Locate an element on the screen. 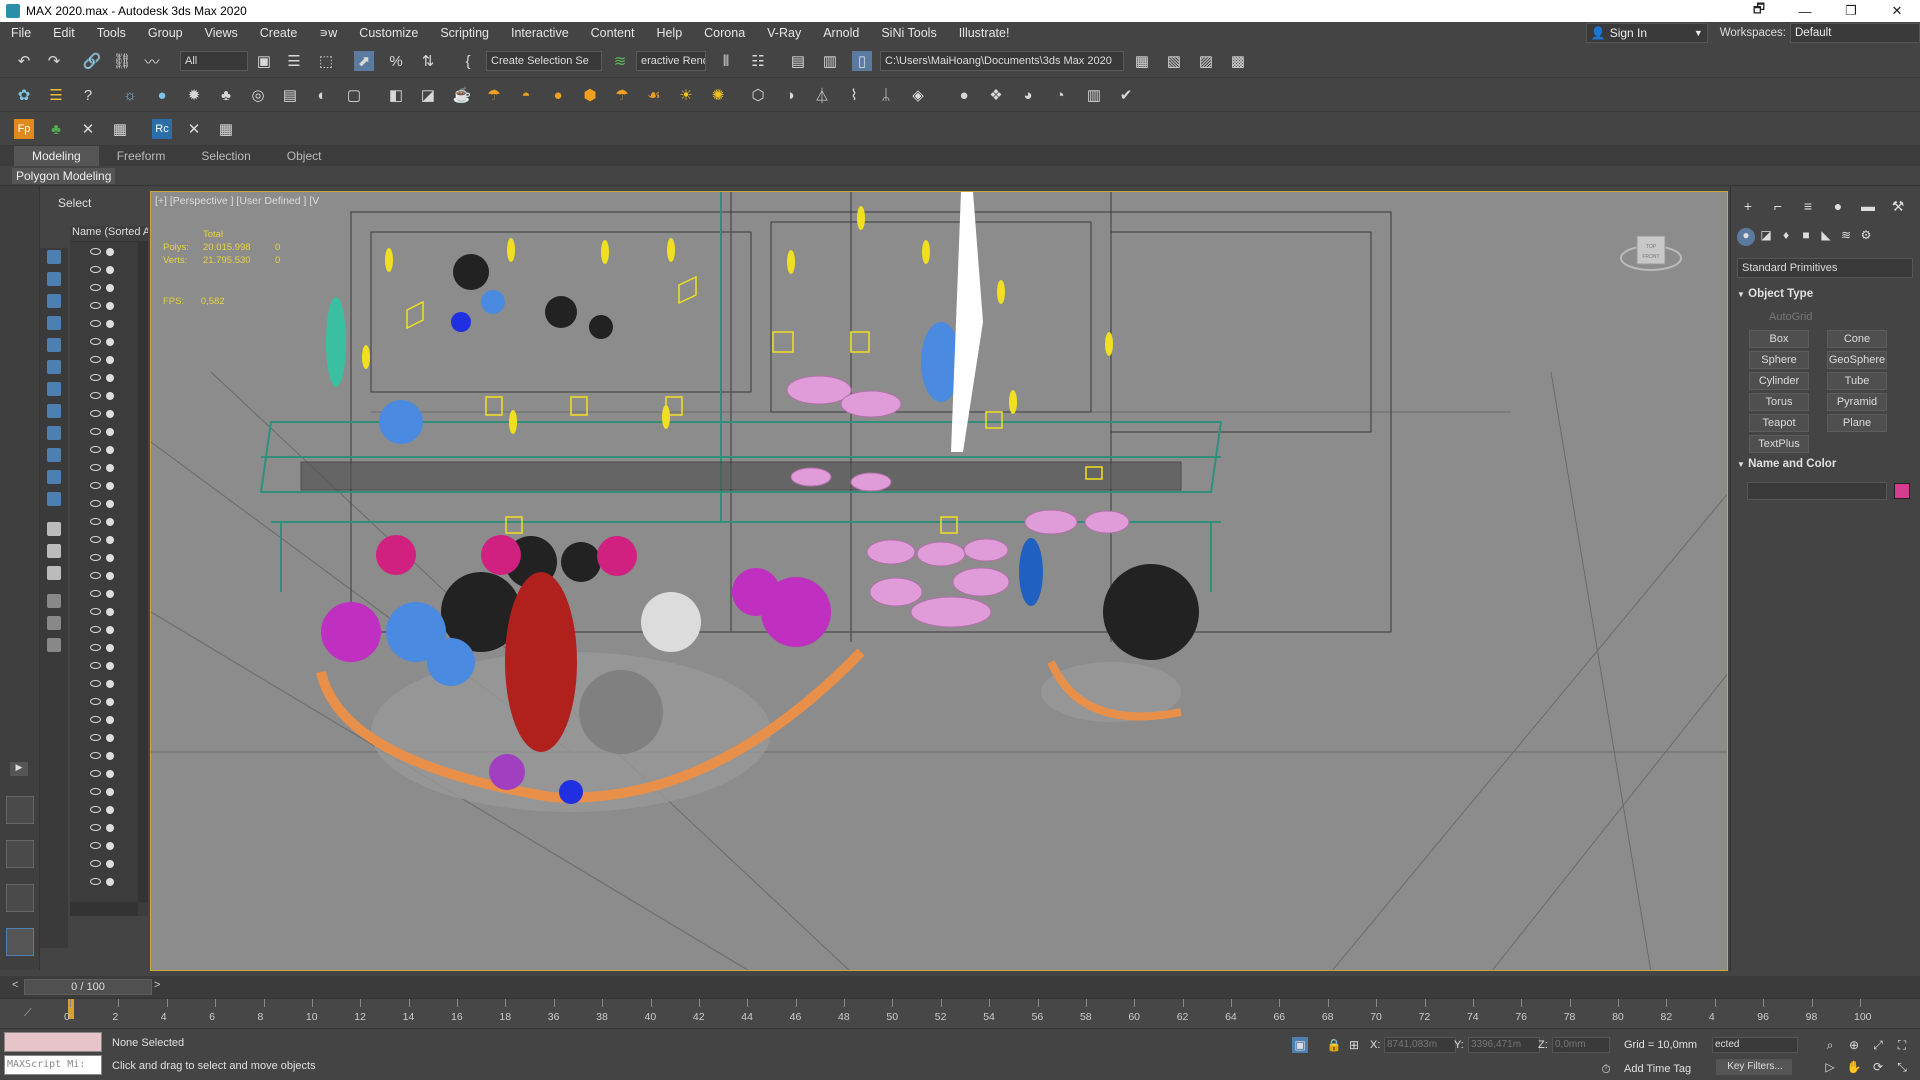 This screenshot has width=1920, height=1080. filter-funnel-icon is located at coordinates (54, 601).